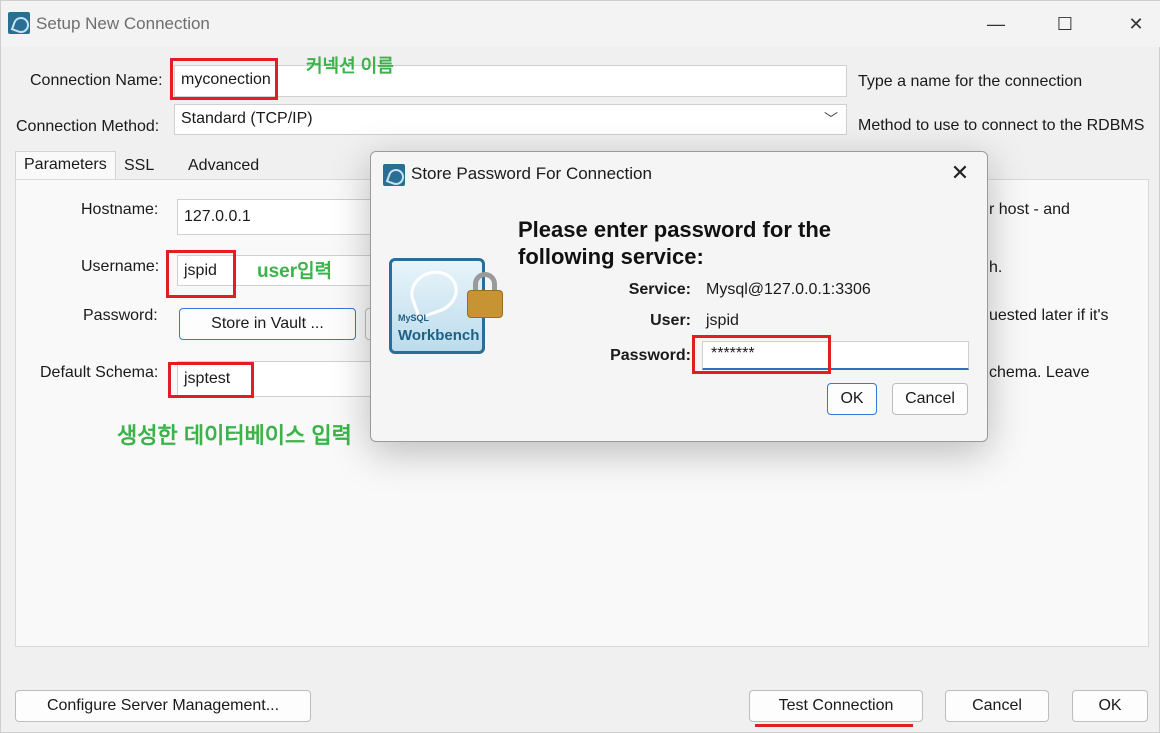 This screenshot has height=733, width=1160. Describe the element at coordinates (580, 24) in the screenshot. I see `title-bar: Setup New Connection — ☐ ✕` at that location.